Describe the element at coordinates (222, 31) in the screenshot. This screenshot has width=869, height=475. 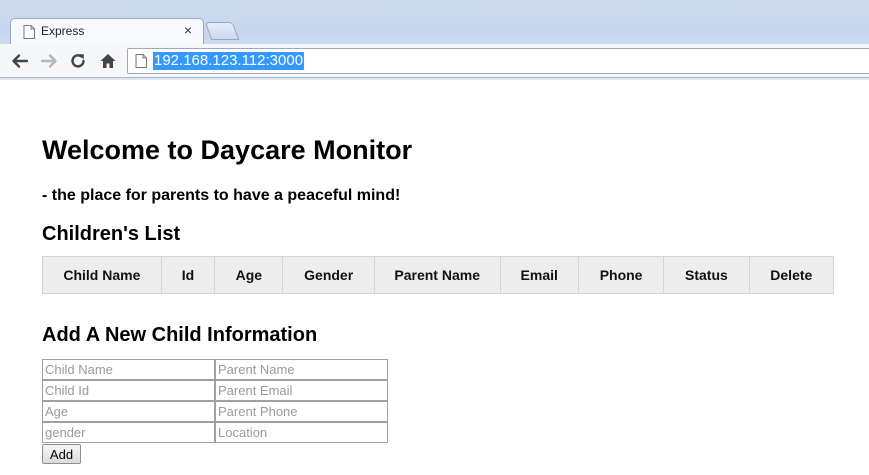
I see `new-tab-button` at that location.